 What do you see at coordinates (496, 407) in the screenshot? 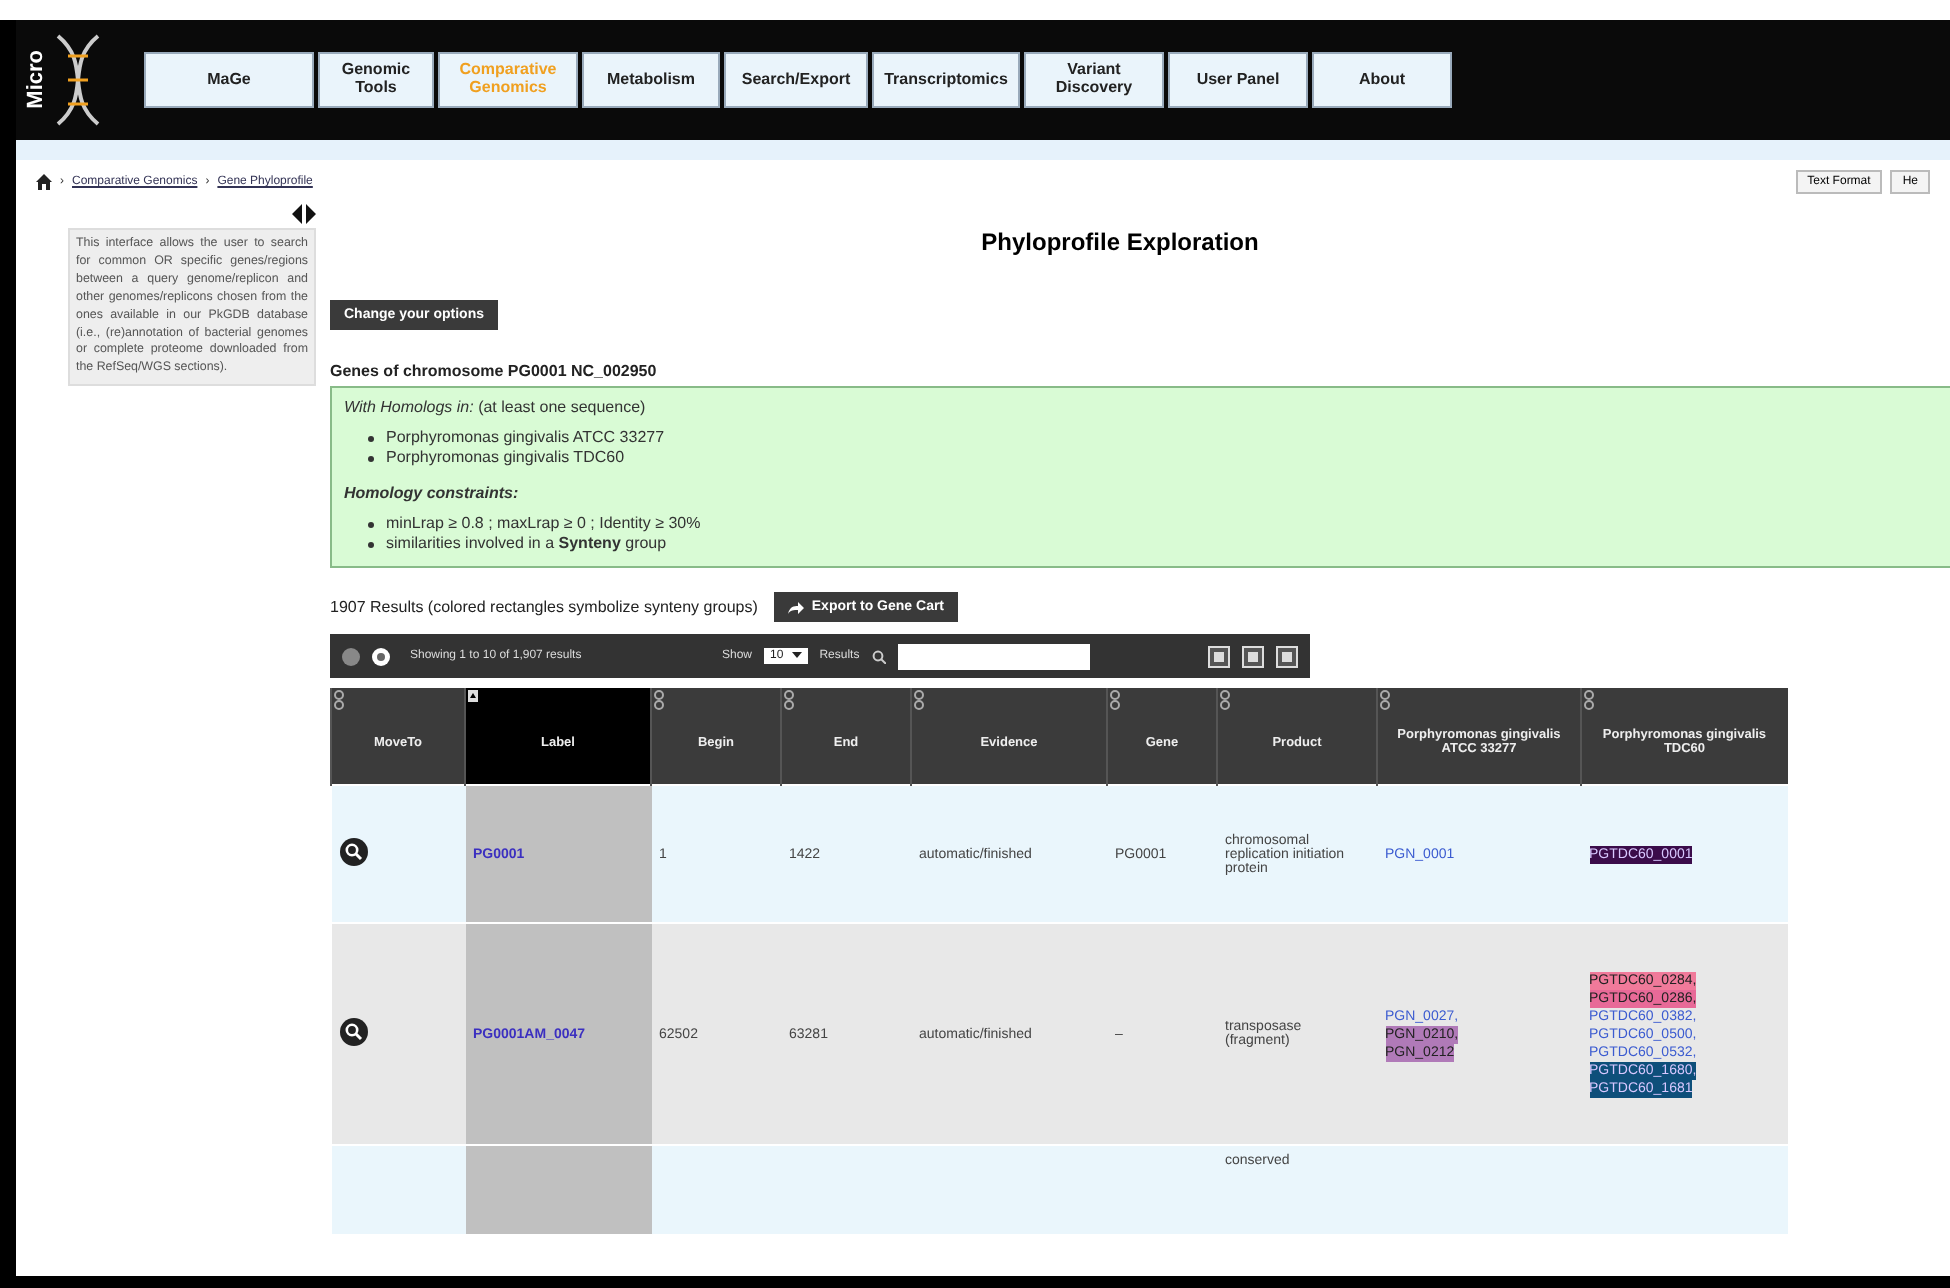
I see `homologs-heading: With Homologs in: (at least one sequence)` at bounding box center [496, 407].